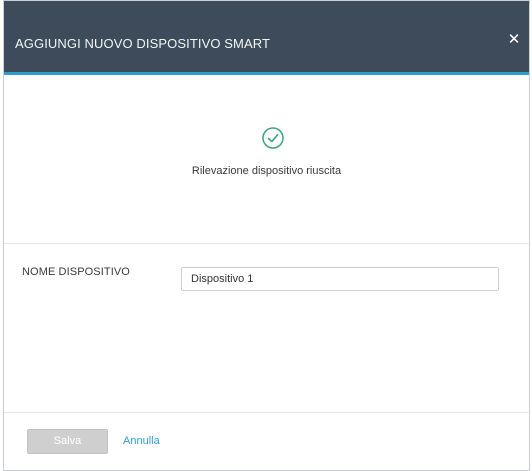  Describe the element at coordinates (67, 441) in the screenshot. I see `save-button: Salva` at that location.